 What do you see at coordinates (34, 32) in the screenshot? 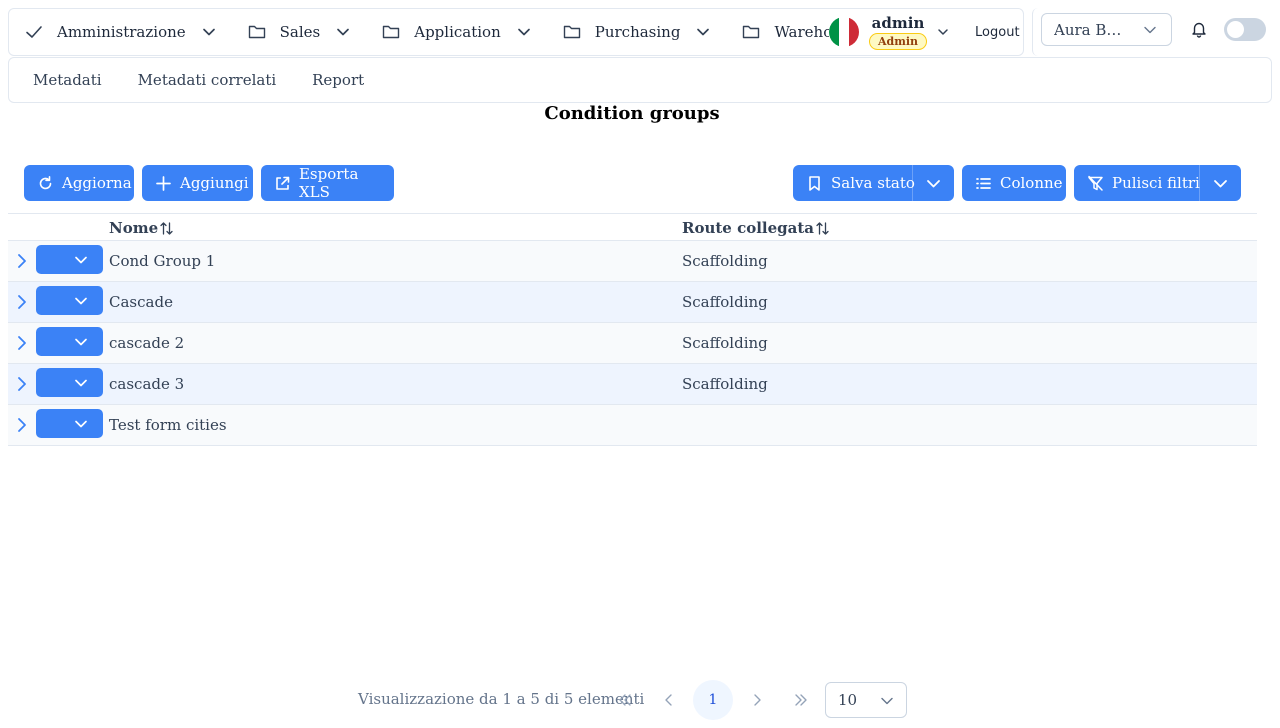
I see `check-icon` at bounding box center [34, 32].